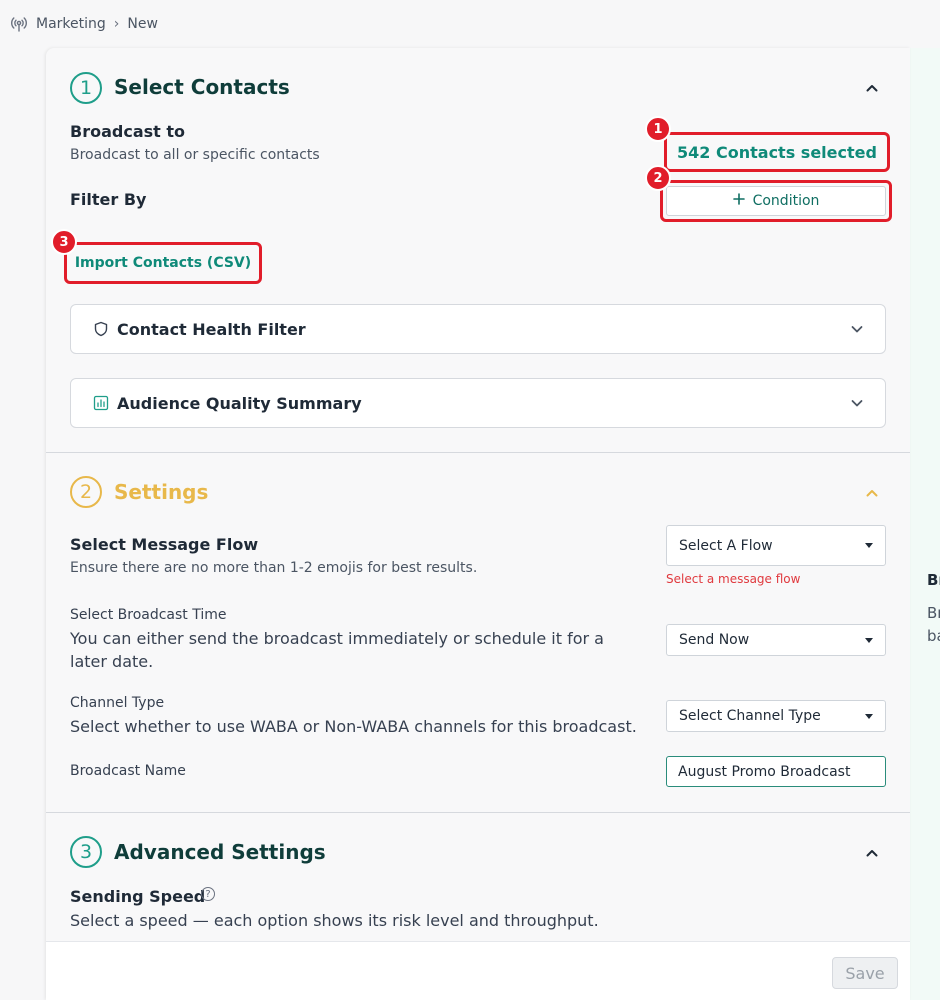 This screenshot has height=1000, width=940. Describe the element at coordinates (750, 716) in the screenshot. I see `channel-type-select-value: Select Channel Type` at that location.